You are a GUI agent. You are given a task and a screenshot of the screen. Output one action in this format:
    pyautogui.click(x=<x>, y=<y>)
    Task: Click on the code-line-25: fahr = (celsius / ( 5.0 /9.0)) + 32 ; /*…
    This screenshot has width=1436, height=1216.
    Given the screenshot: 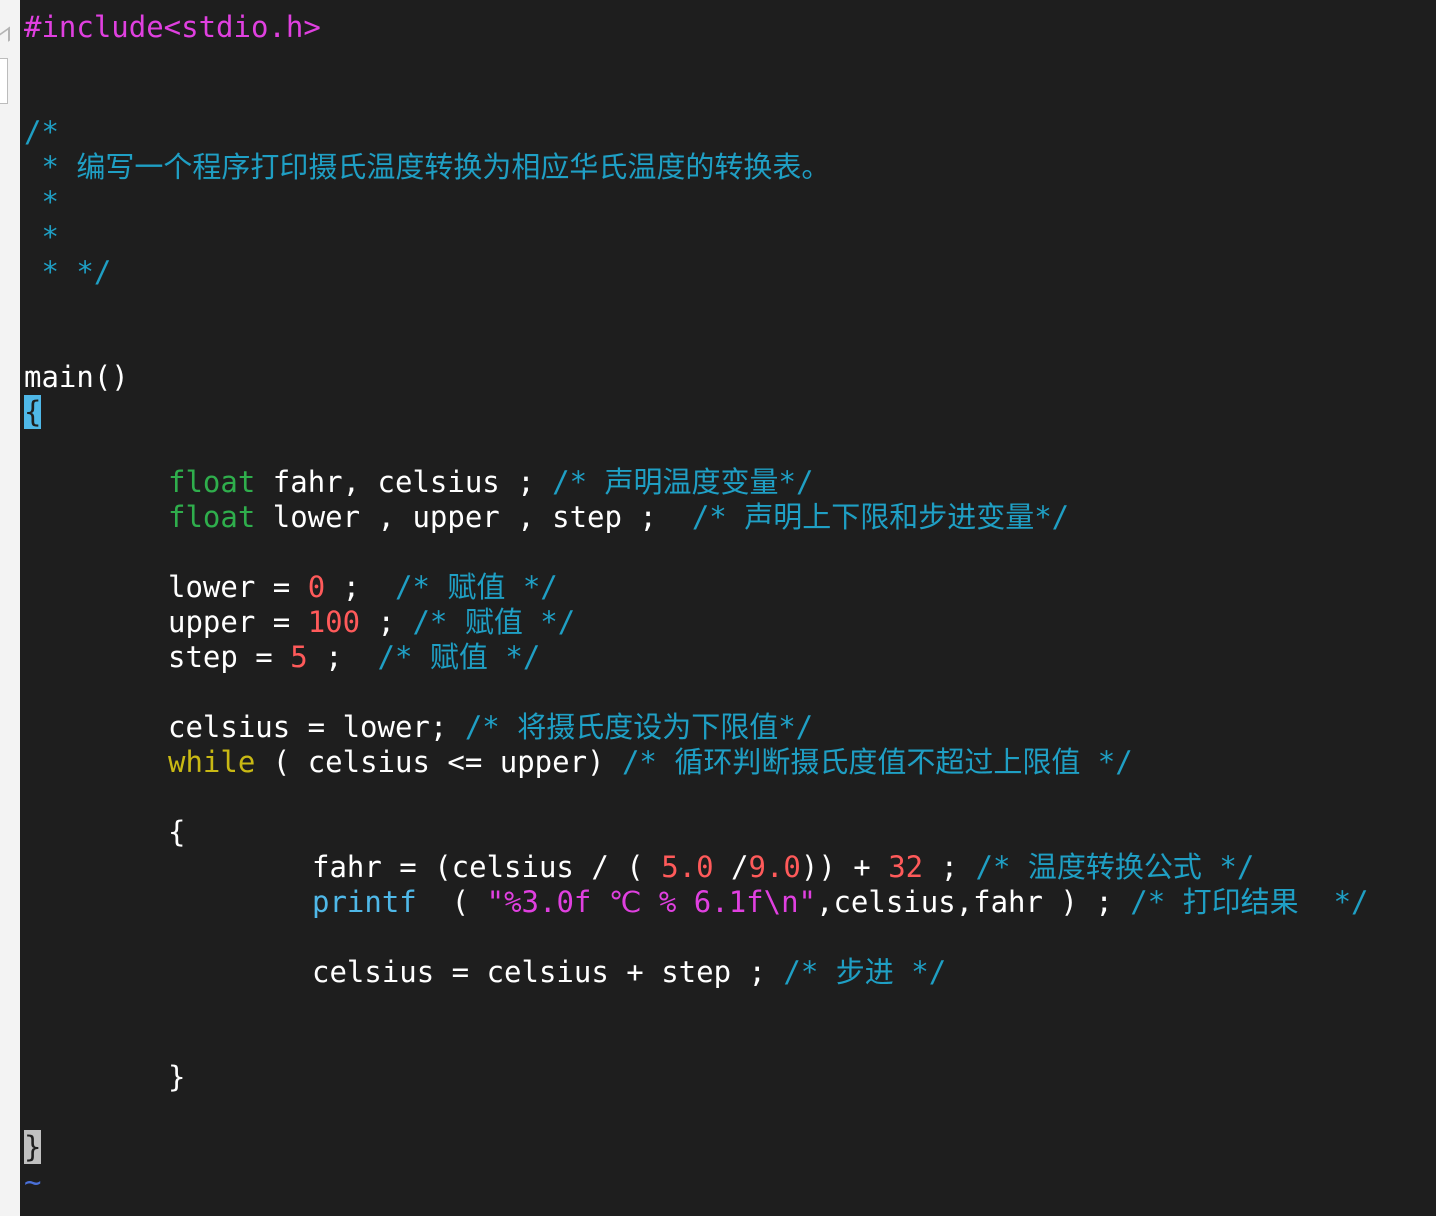 What is the action you would take?
    pyautogui.click(x=783, y=867)
    